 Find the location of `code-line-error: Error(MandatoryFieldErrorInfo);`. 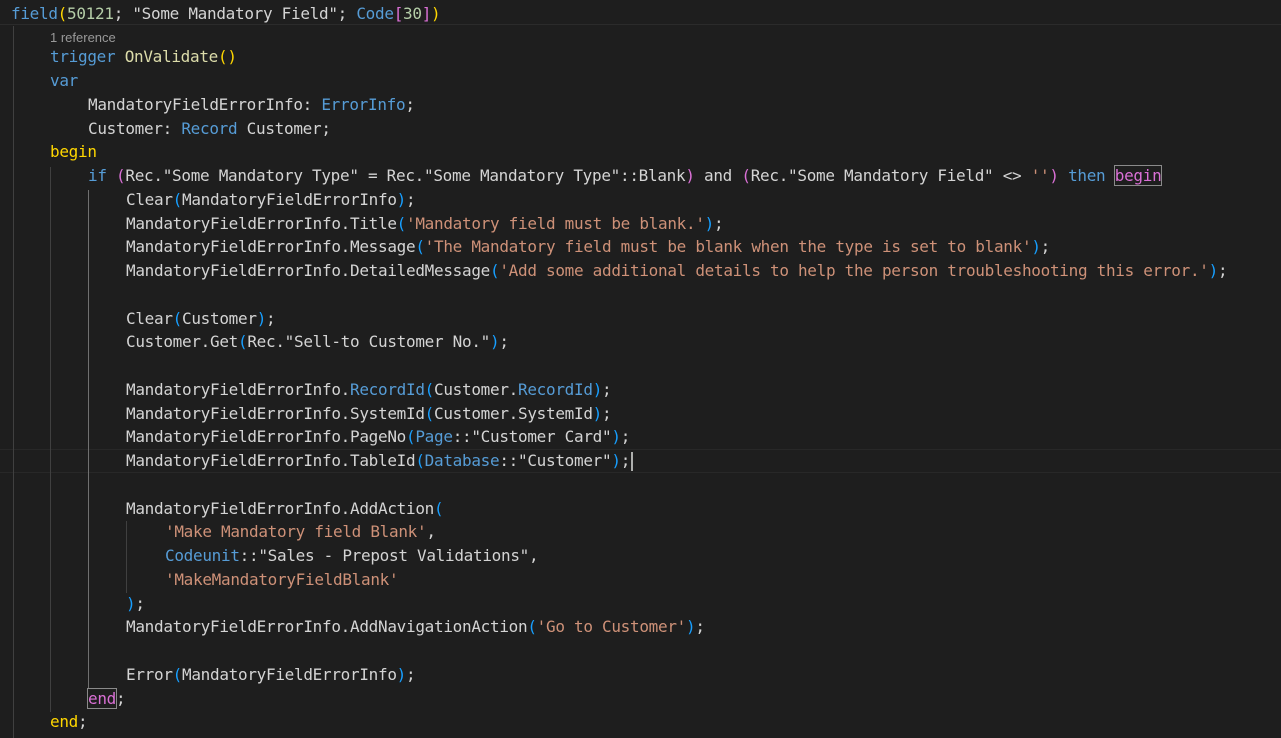

code-line-error: Error(MandatoryFieldErrorInfo); is located at coordinates (640, 675).